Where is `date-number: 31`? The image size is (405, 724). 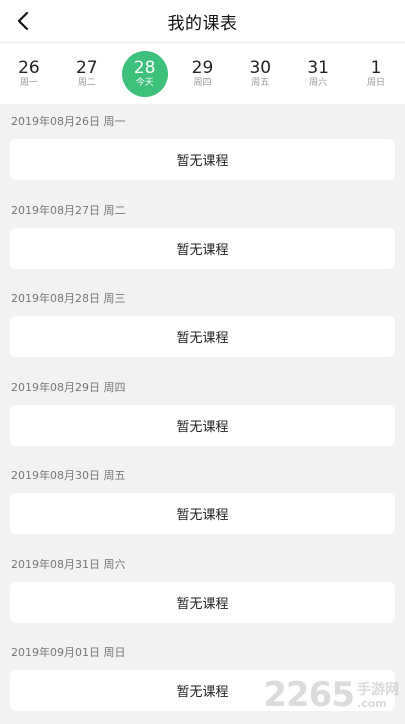 date-number: 31 is located at coordinates (318, 68).